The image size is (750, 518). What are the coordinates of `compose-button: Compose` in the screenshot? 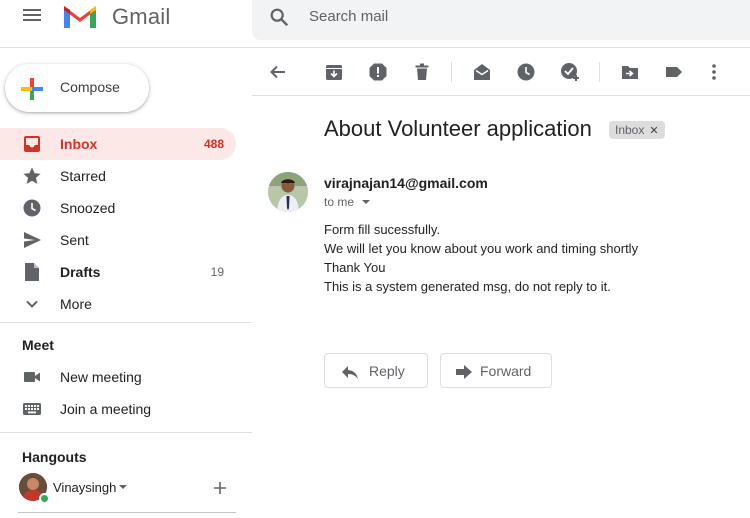 It's located at (77, 88).